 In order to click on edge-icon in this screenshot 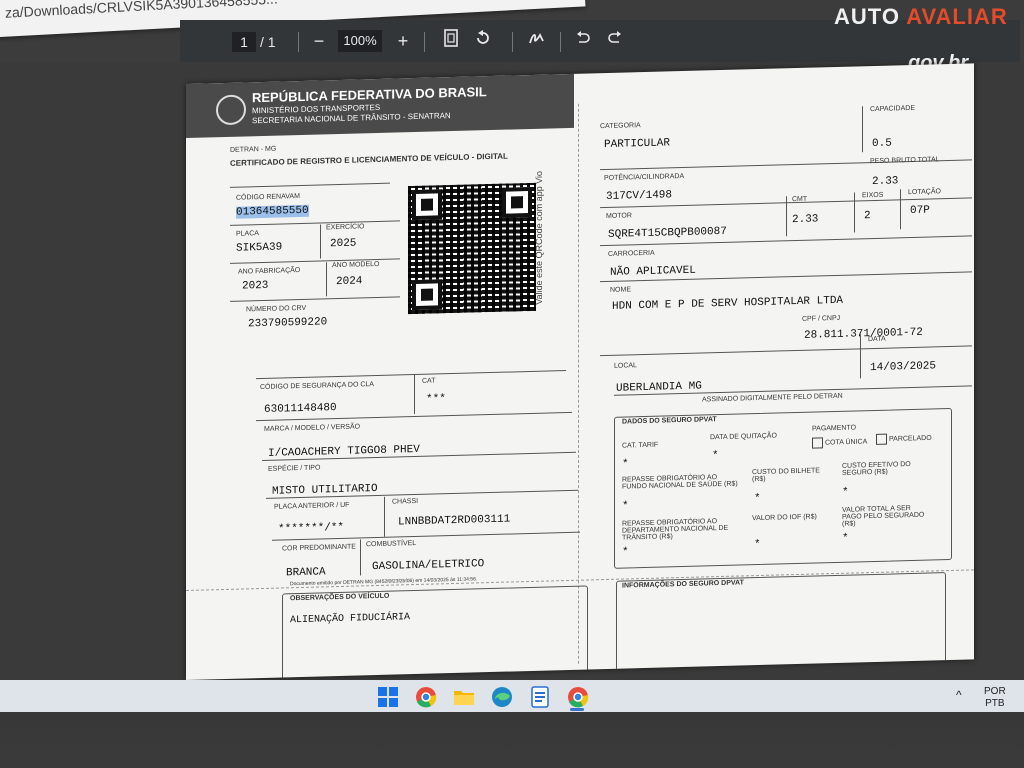, I will do `click(502, 697)`.